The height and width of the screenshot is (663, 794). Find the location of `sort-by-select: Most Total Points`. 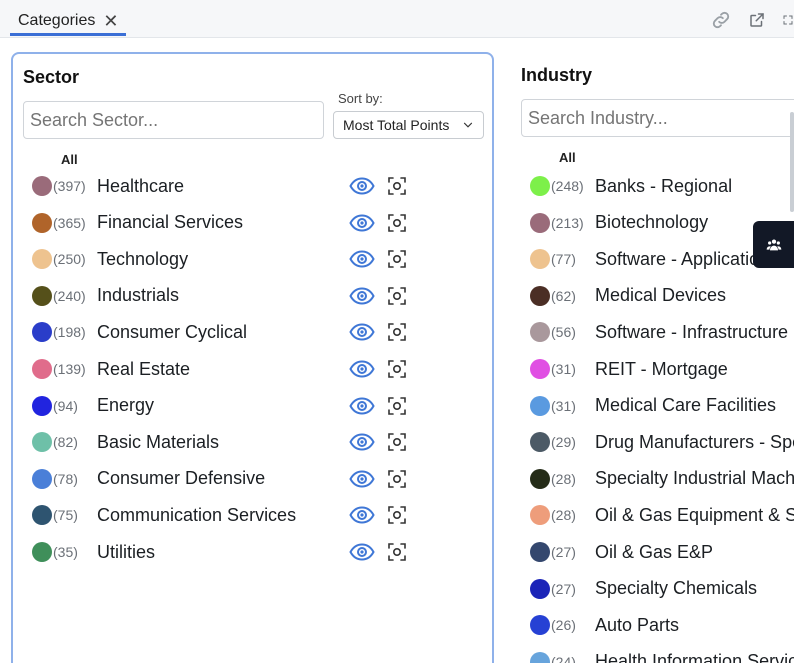

sort-by-select: Most Total Points is located at coordinates (408, 125).